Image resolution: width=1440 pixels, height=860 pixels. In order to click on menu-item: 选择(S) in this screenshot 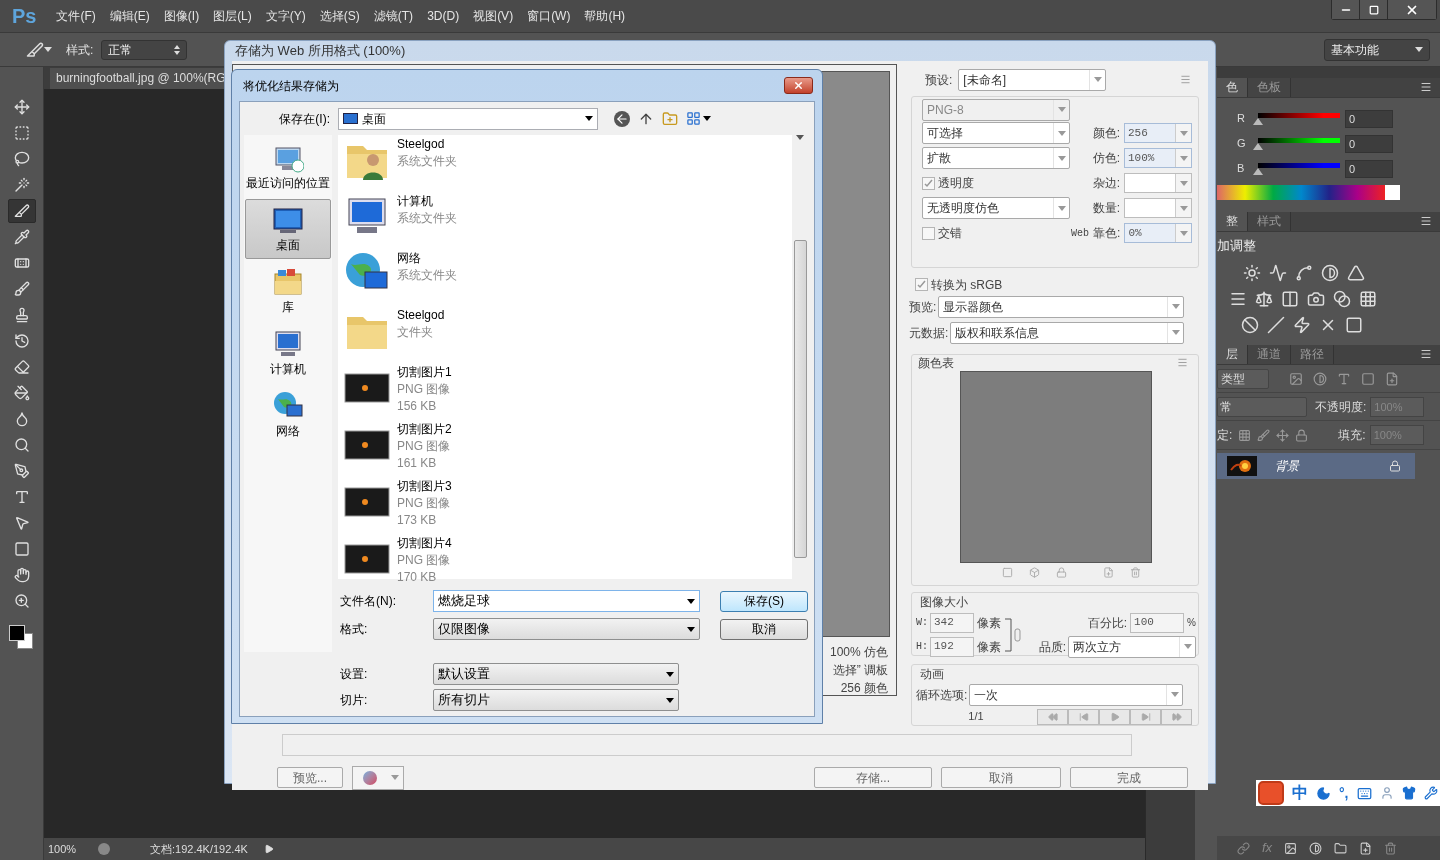, I will do `click(339, 16)`.